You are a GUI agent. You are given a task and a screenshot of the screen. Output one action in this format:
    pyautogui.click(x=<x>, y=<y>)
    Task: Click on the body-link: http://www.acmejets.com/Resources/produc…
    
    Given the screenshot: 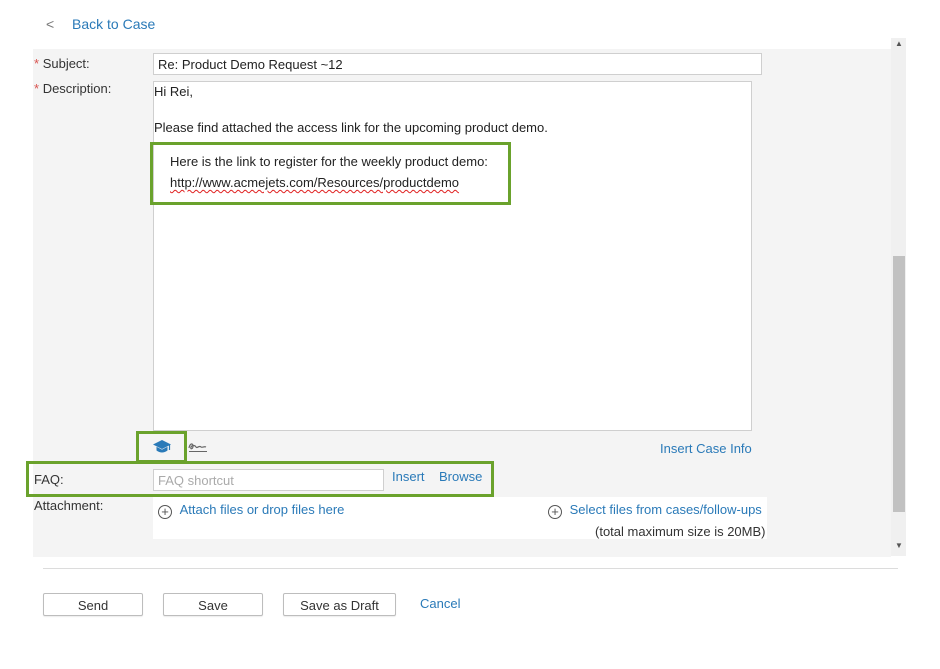 What is the action you would take?
    pyautogui.click(x=314, y=182)
    